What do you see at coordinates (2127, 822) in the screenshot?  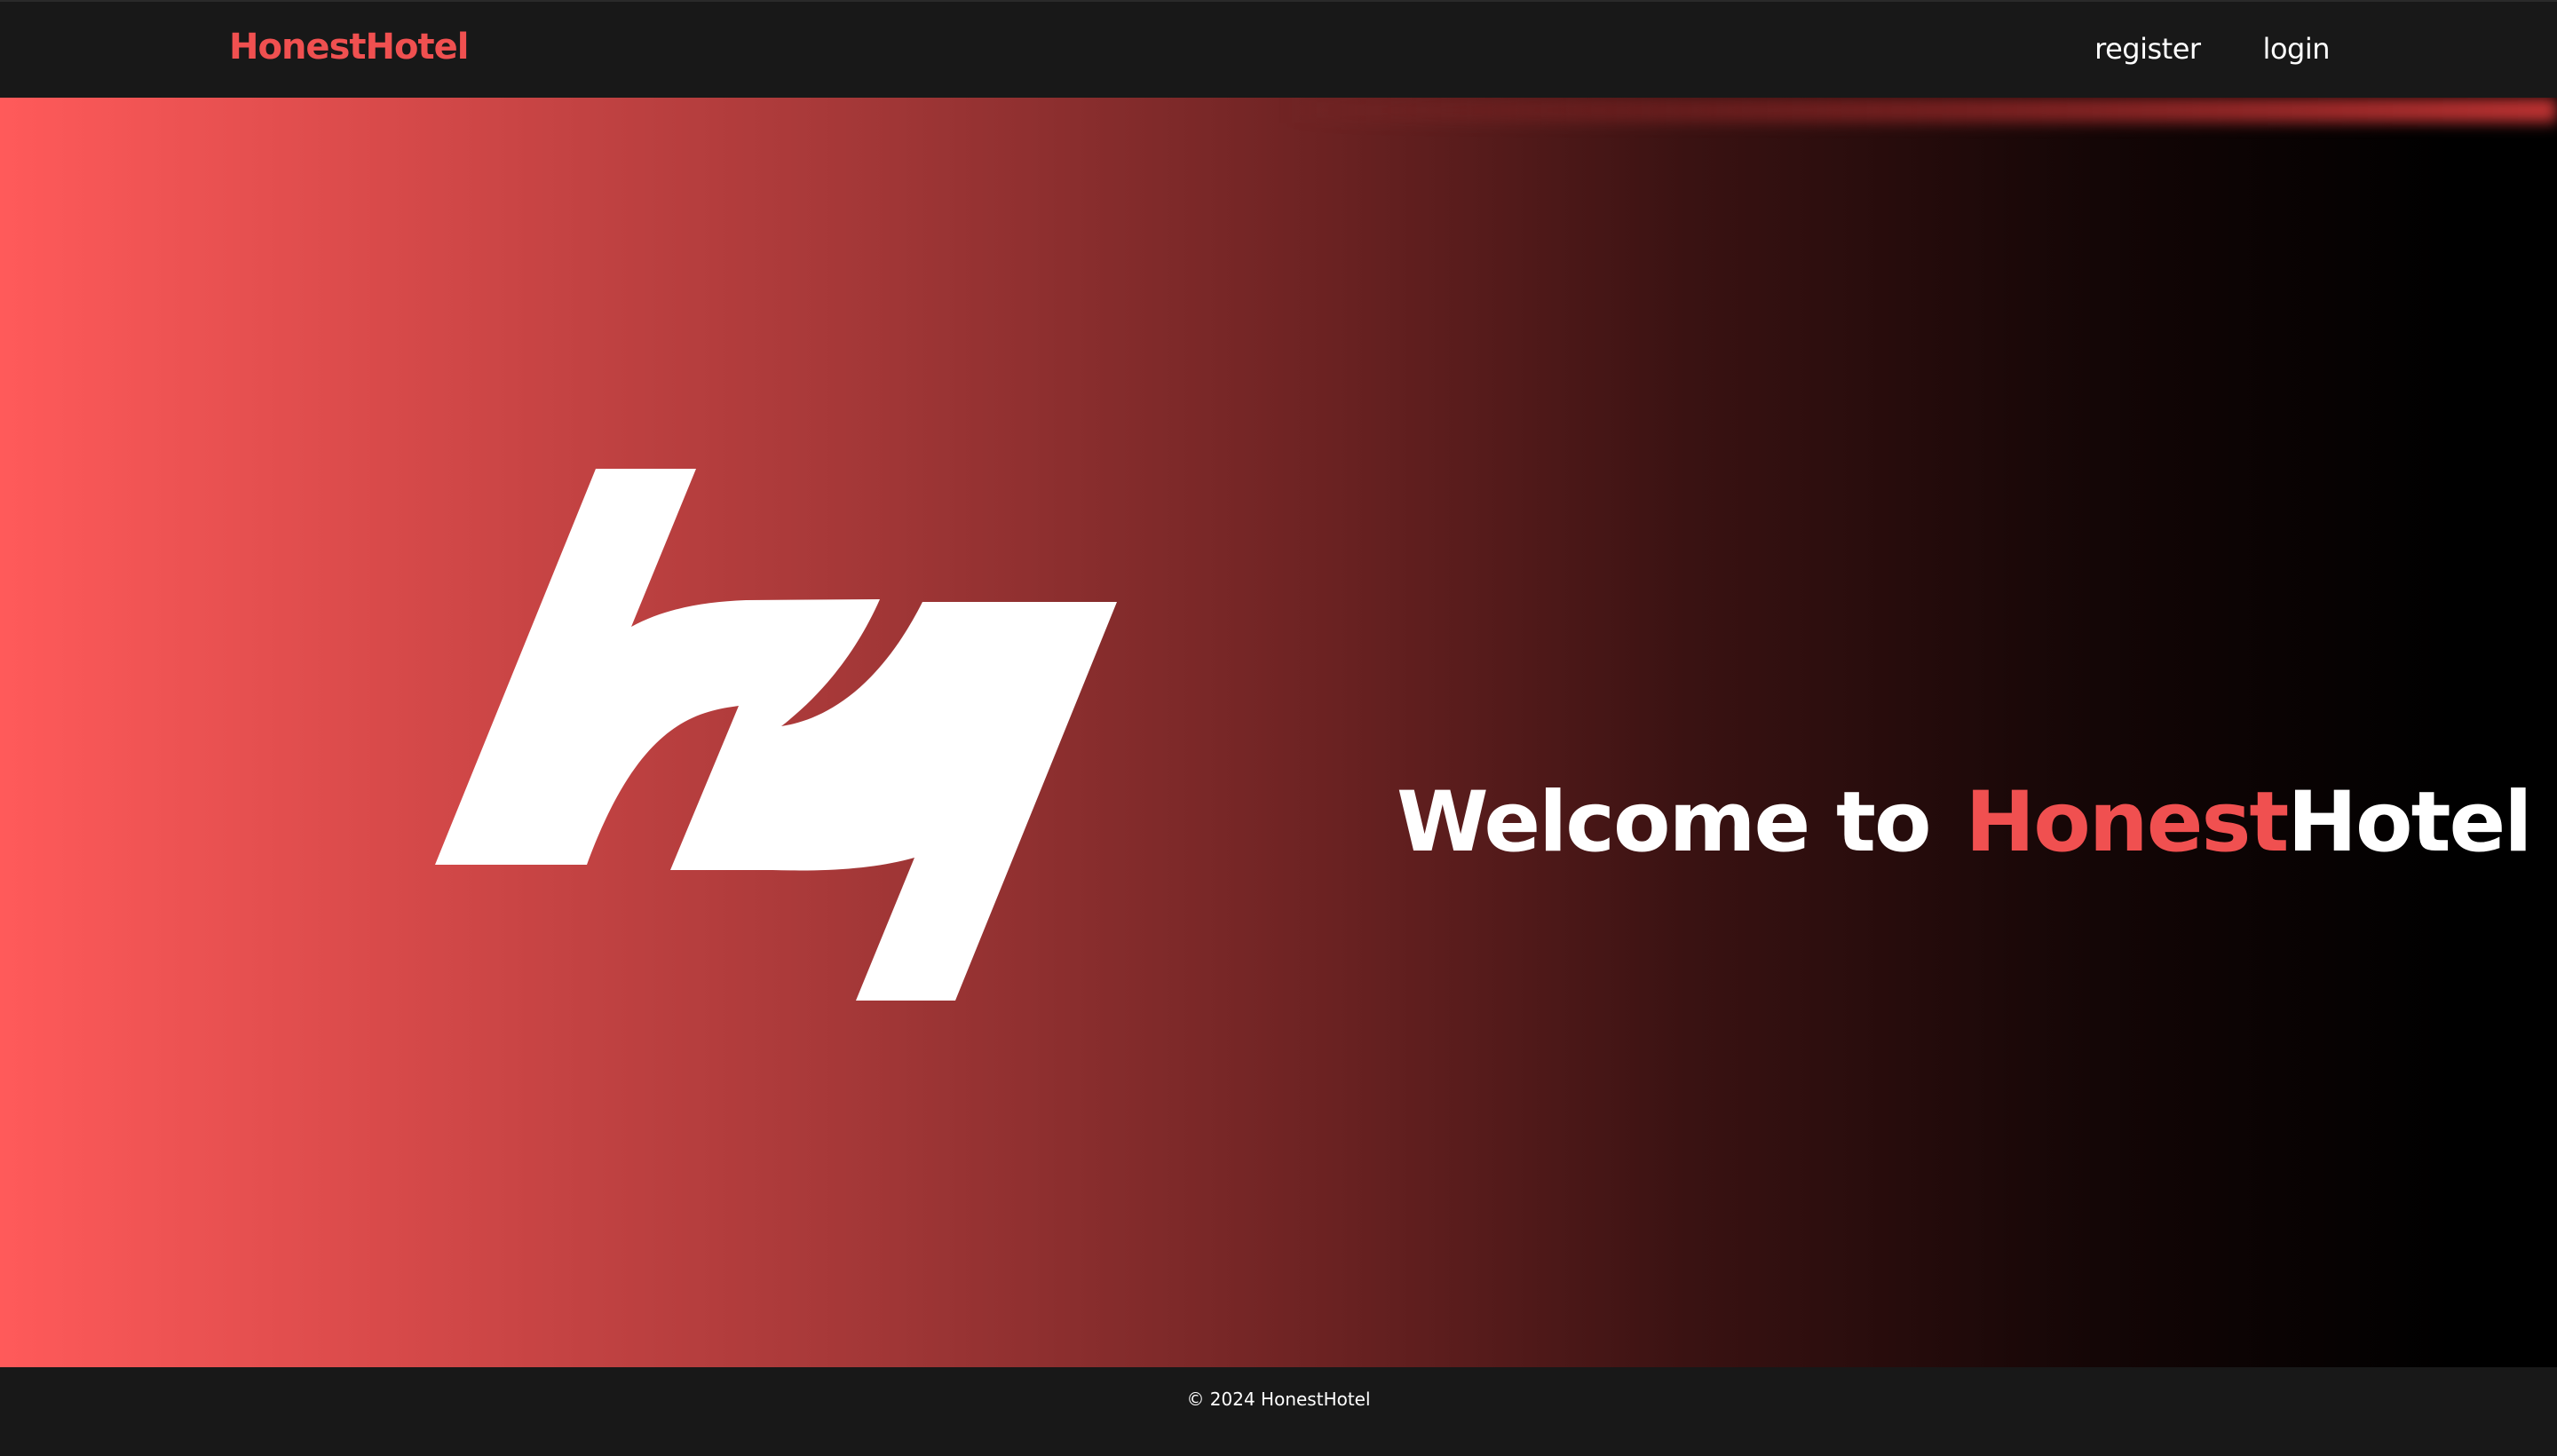 I see `welcome-brand-accent: Honest` at bounding box center [2127, 822].